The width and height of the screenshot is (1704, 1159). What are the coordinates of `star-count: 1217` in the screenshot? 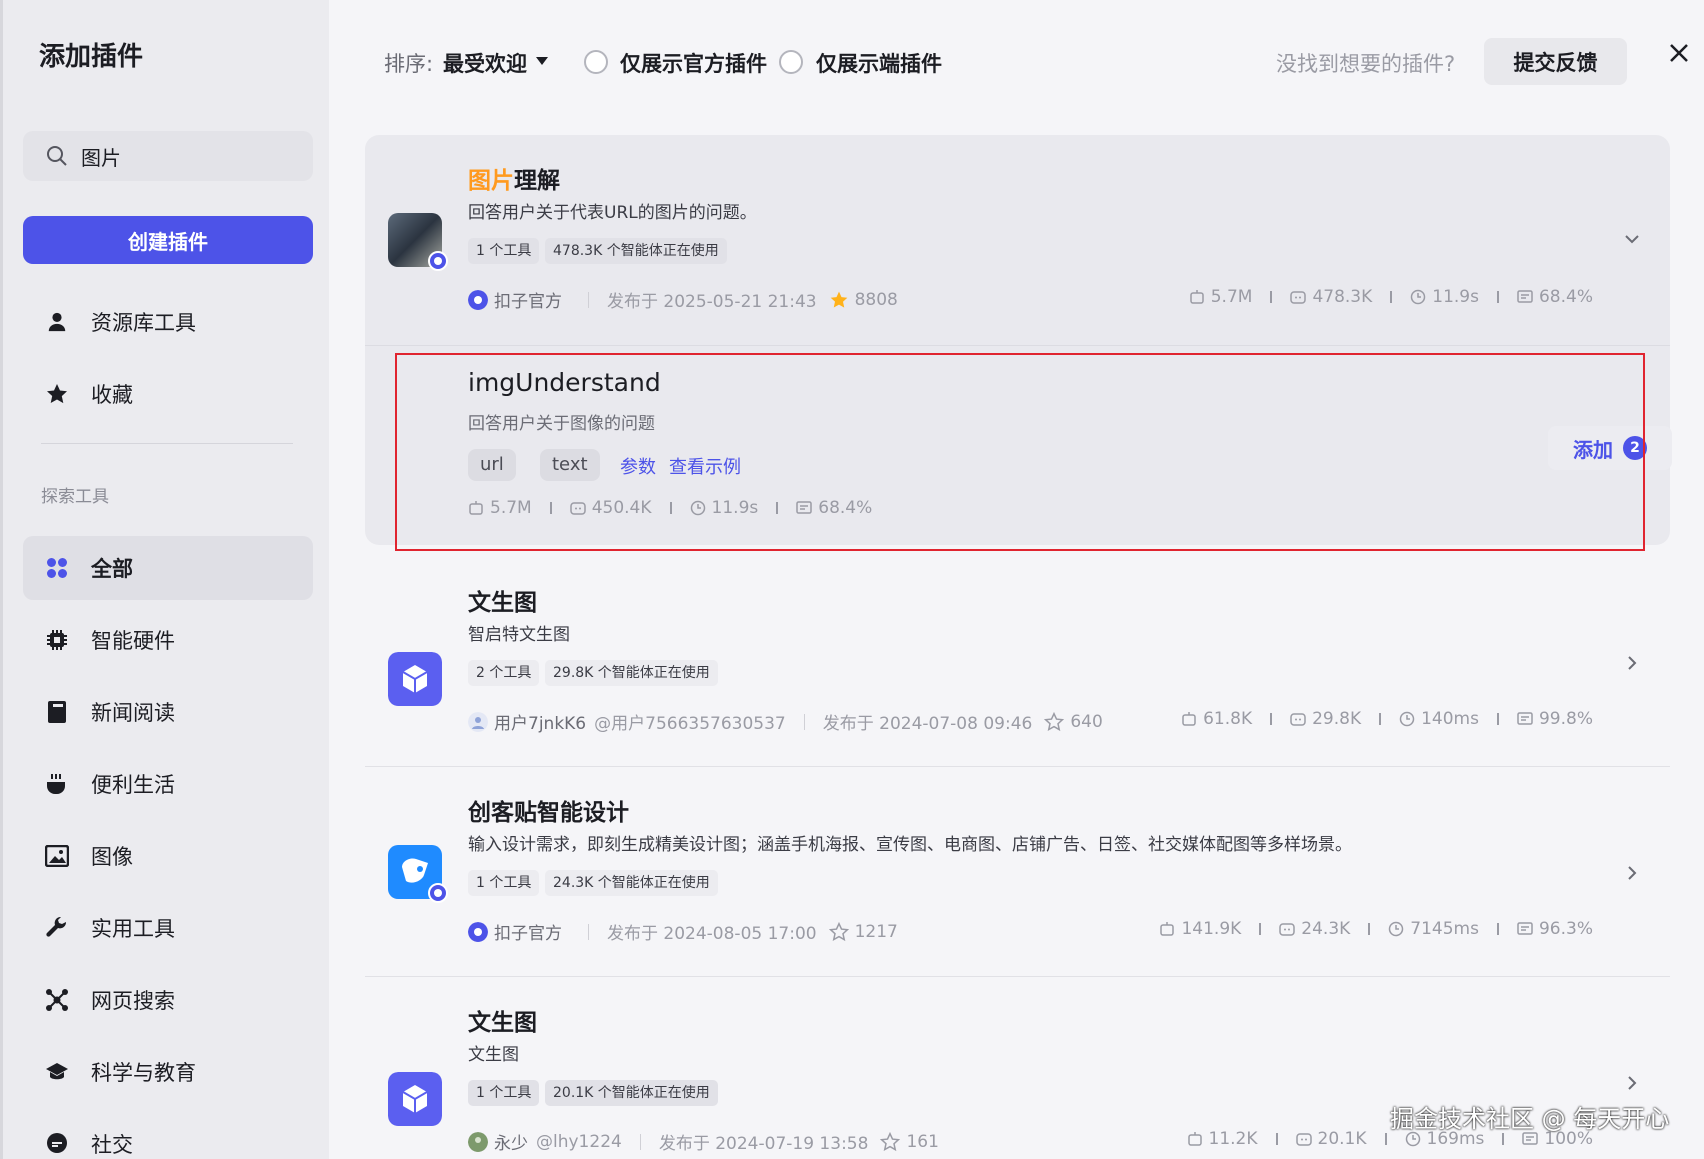 It's located at (876, 931).